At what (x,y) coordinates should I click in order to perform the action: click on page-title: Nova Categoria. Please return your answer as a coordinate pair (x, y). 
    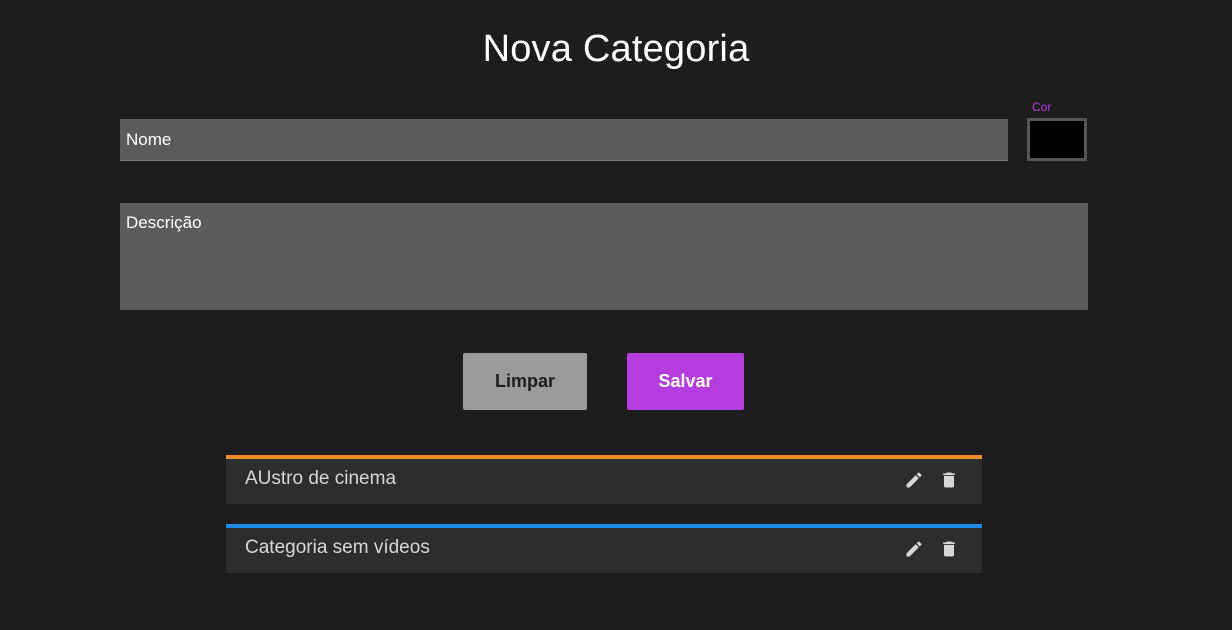
    Looking at the image, I should click on (616, 49).